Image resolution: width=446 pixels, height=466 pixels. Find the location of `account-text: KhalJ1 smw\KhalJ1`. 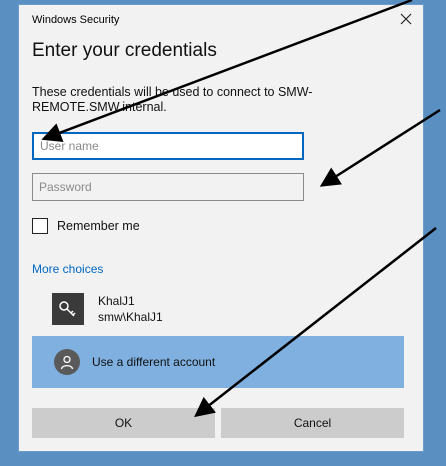

account-text: KhalJ1 smw\KhalJ1 is located at coordinates (130, 309).